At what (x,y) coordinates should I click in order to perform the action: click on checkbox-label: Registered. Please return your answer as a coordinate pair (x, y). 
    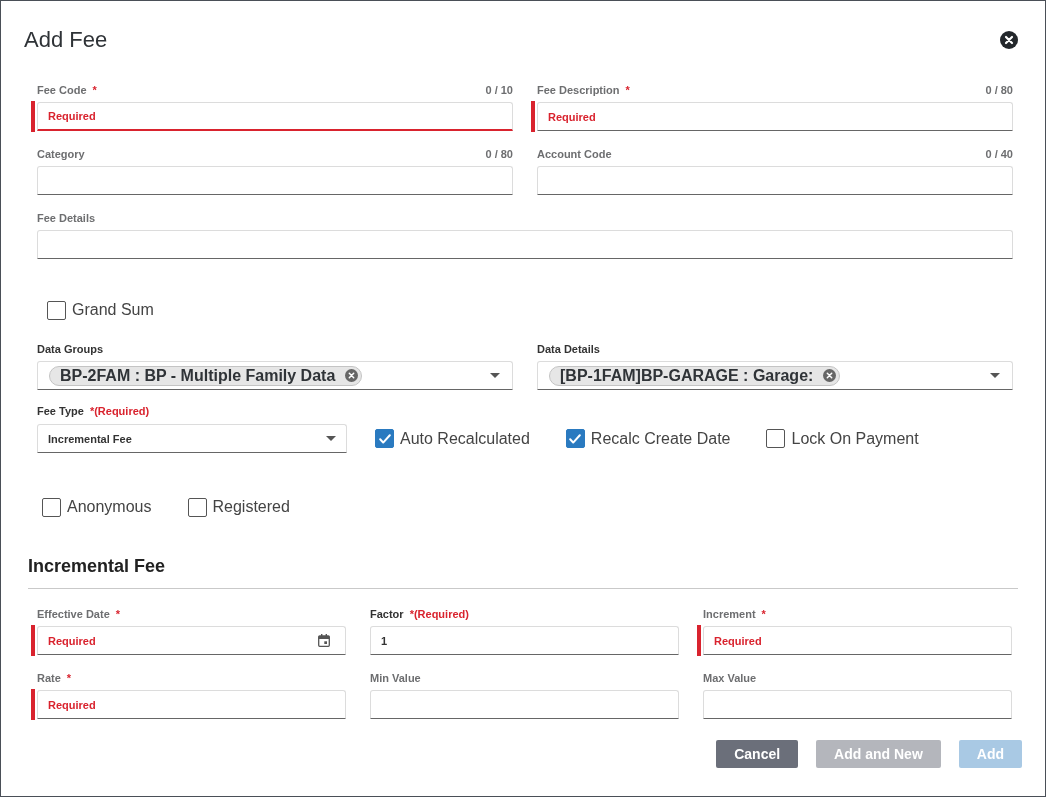
    Looking at the image, I should click on (251, 507).